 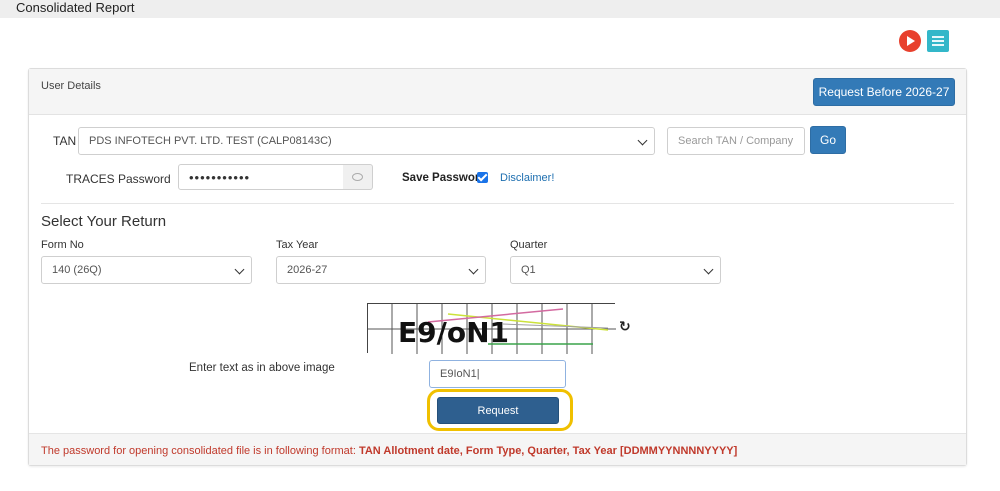 What do you see at coordinates (65, 141) in the screenshot?
I see `tan-label: TAN` at bounding box center [65, 141].